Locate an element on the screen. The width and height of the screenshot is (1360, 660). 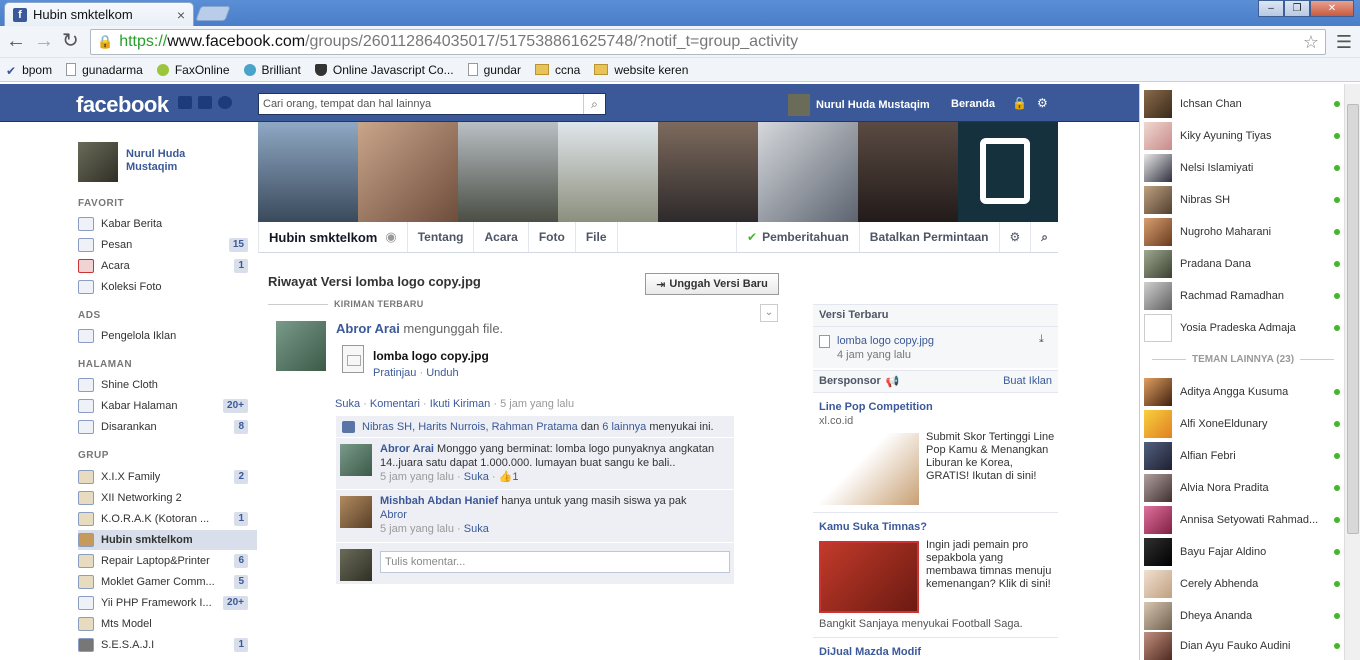
minimize-button: – is located at coordinates (1271, 8).